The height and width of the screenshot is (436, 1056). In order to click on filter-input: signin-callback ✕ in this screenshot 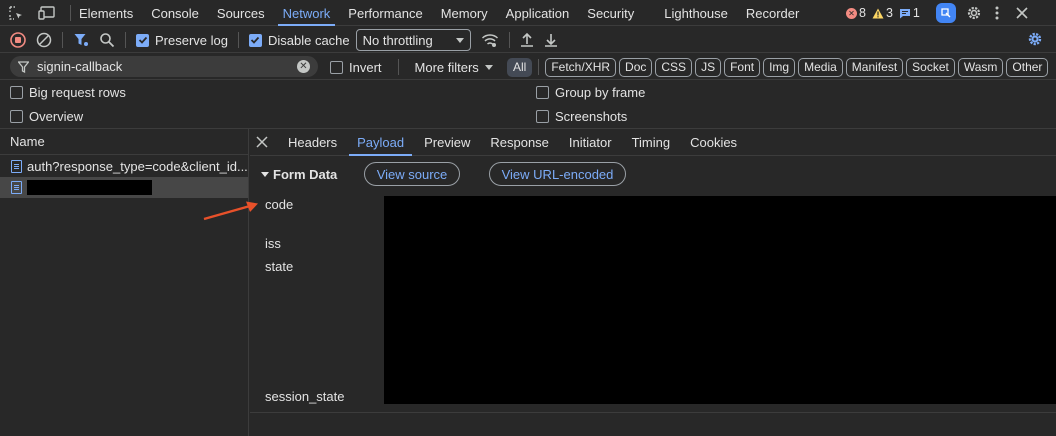, I will do `click(164, 66)`.